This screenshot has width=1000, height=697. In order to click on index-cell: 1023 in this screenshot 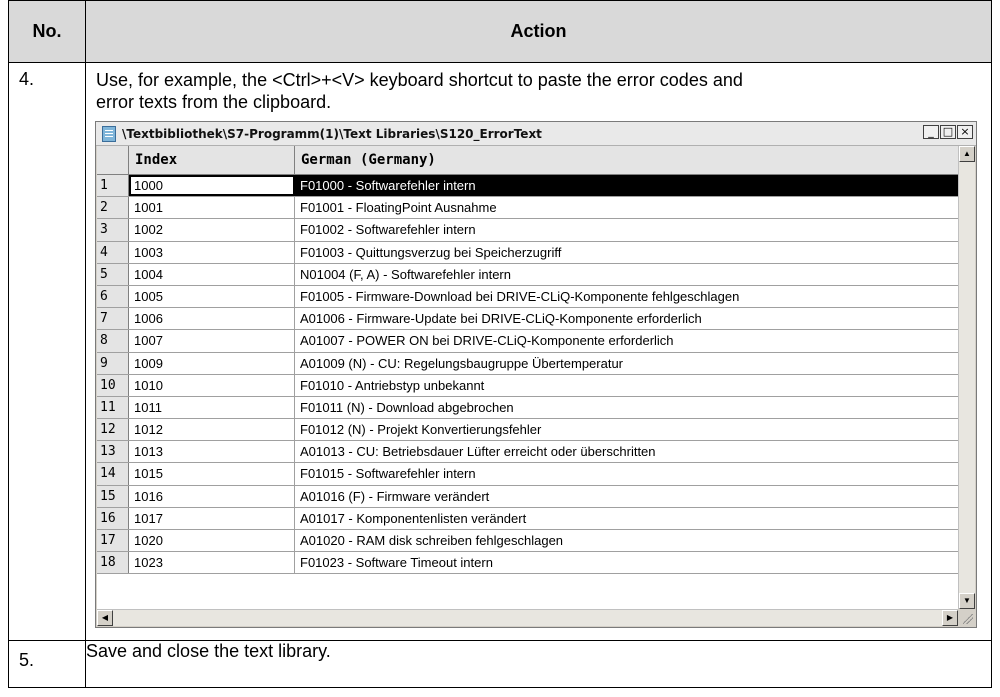, I will do `click(212, 563)`.